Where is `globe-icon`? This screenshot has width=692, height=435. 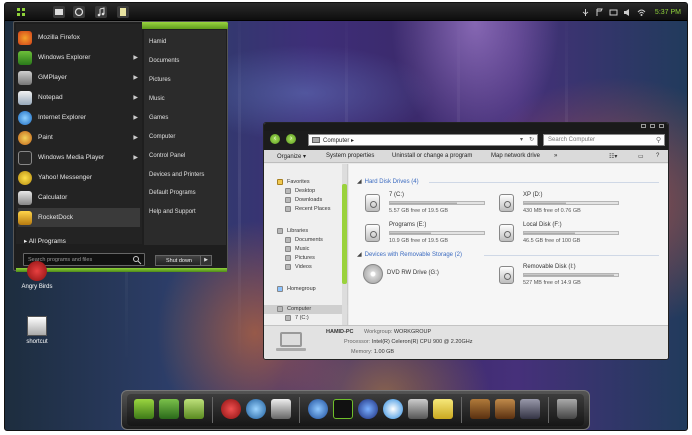
globe-icon is located at coordinates (318, 409).